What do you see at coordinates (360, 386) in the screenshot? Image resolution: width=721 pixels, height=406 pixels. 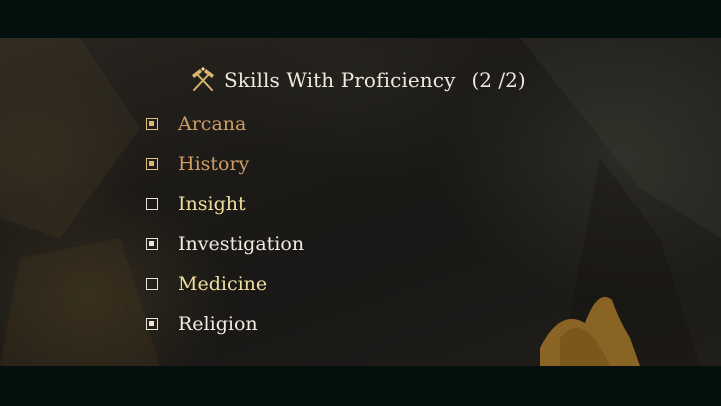 I see `letterbox-bottom` at bounding box center [360, 386].